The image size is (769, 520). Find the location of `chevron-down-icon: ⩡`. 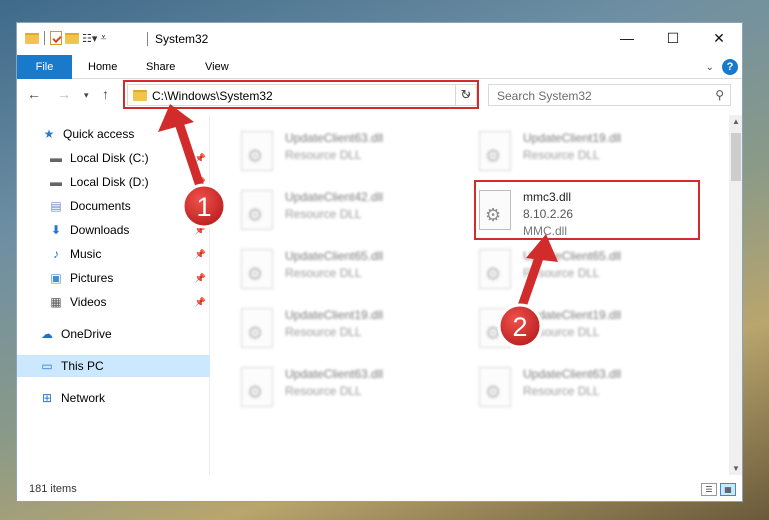

chevron-down-icon: ⩡ is located at coordinates (103, 38).